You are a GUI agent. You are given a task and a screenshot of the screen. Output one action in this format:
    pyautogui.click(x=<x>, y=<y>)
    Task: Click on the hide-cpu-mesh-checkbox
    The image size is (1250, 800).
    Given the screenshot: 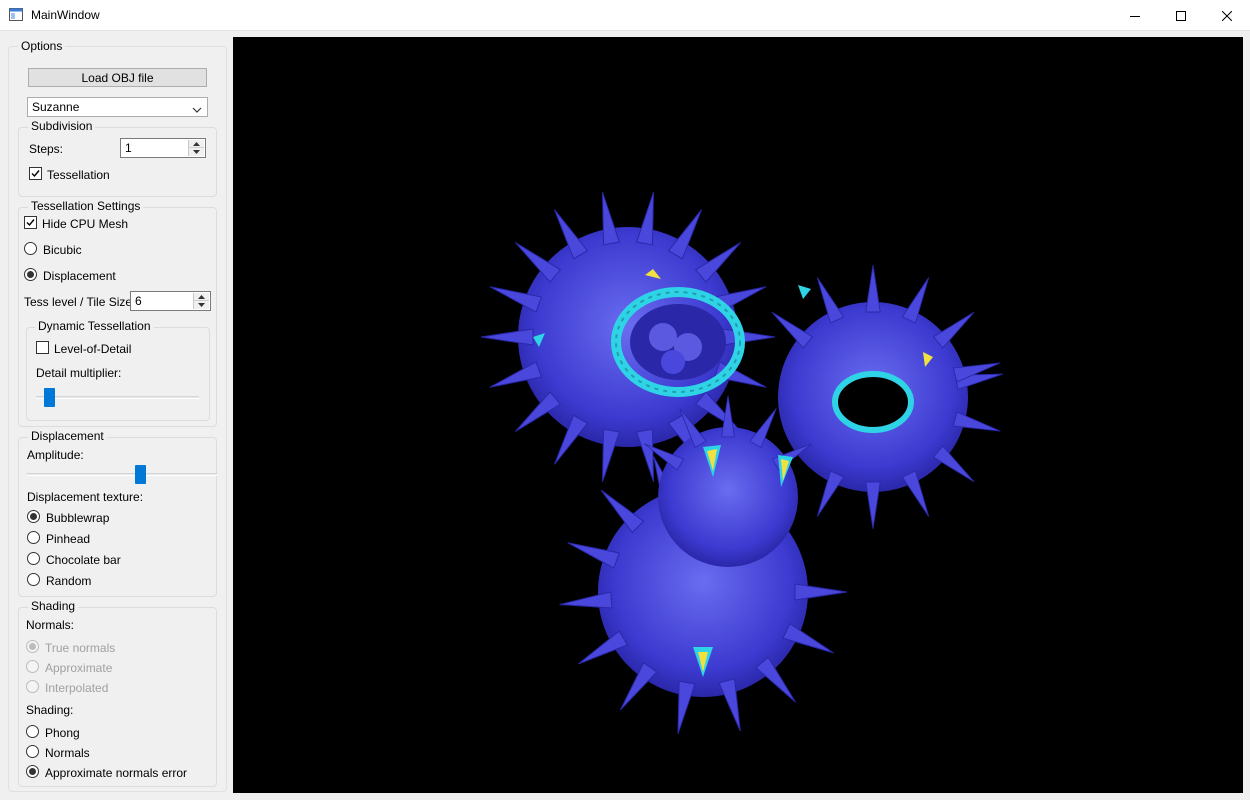 What is the action you would take?
    pyautogui.click(x=30, y=222)
    